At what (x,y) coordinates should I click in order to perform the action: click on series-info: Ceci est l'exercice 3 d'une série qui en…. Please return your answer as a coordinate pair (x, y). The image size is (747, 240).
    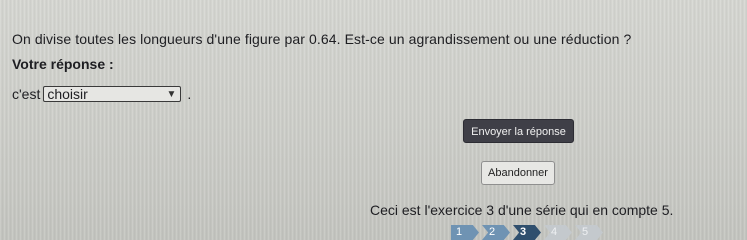
    Looking at the image, I should click on (522, 210).